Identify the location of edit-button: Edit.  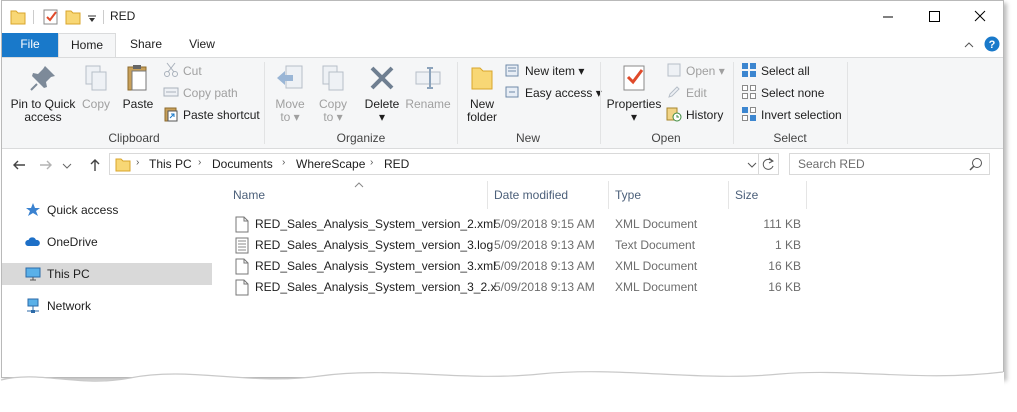
(686, 93).